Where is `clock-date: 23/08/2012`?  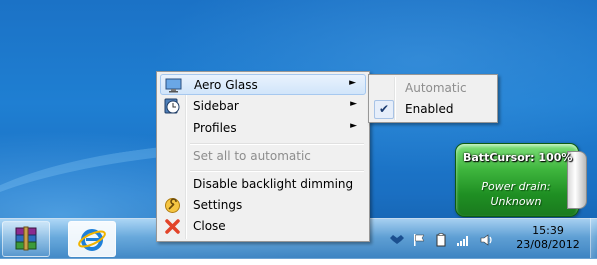 clock-date: 23/08/2012 is located at coordinates (548, 244).